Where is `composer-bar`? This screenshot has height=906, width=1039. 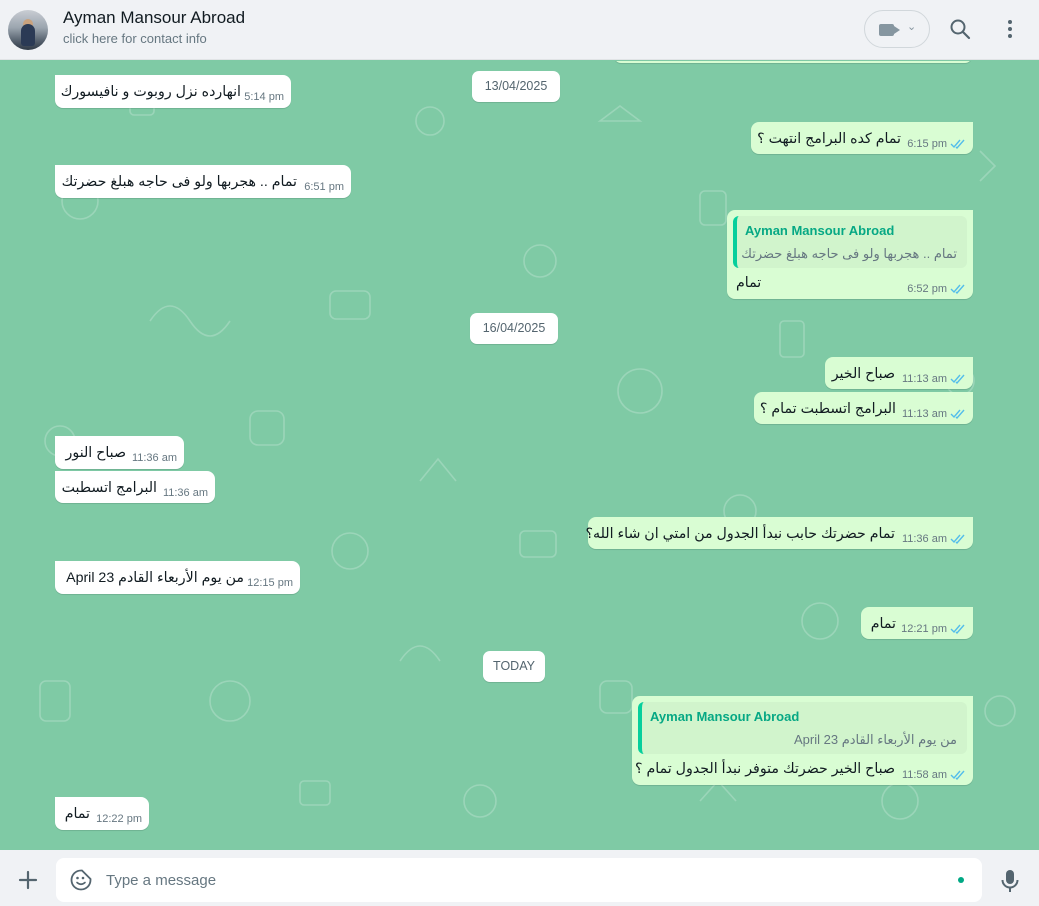
composer-bar is located at coordinates (519, 878).